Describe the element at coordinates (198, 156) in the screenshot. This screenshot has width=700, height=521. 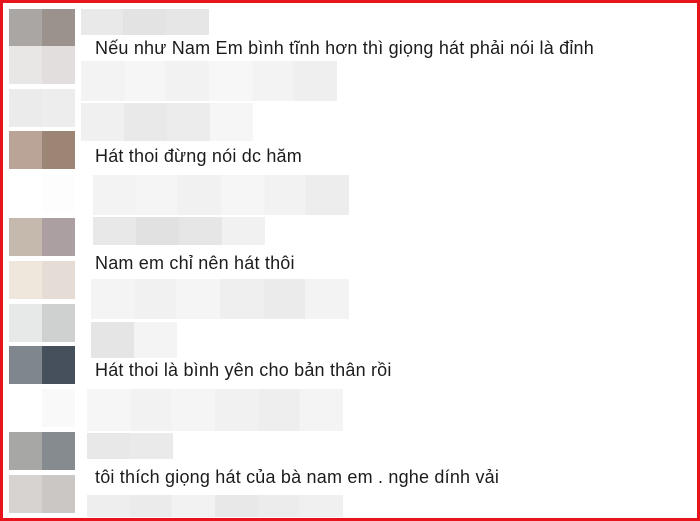
I see `comment-text: Hát thoi đừng nói dc hăm` at that location.